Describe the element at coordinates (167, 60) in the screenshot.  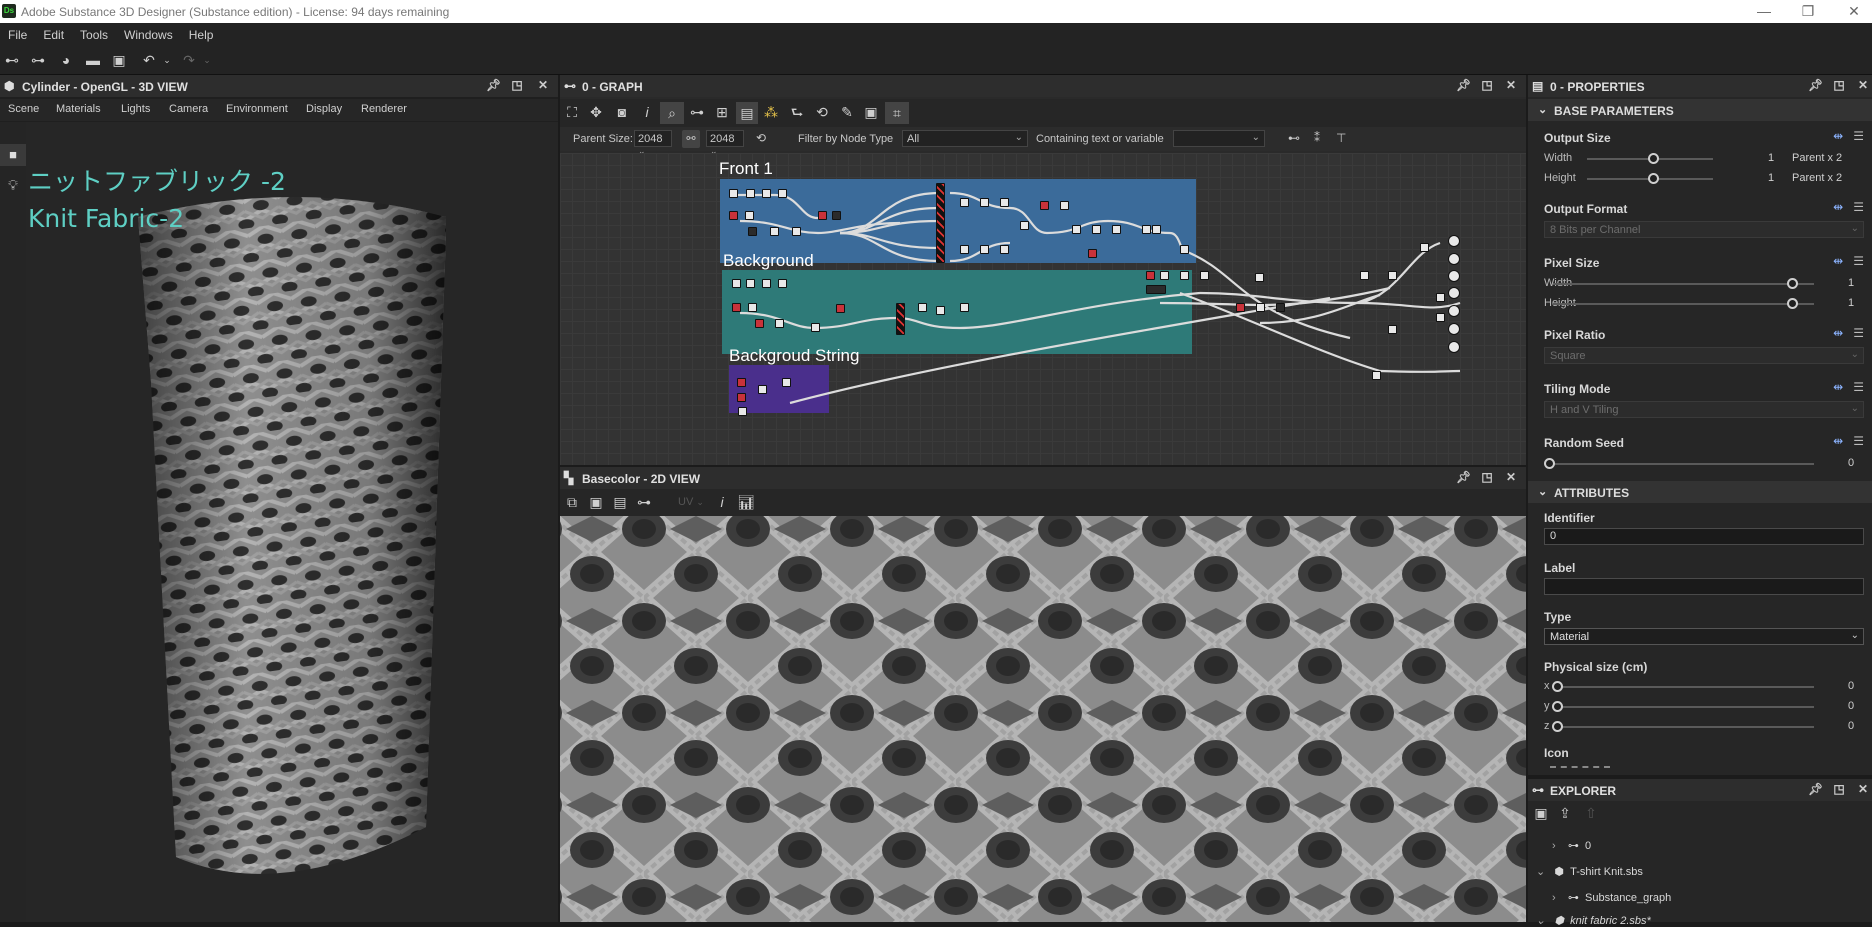
I see `undo-dropdown-icon: ⌄` at that location.